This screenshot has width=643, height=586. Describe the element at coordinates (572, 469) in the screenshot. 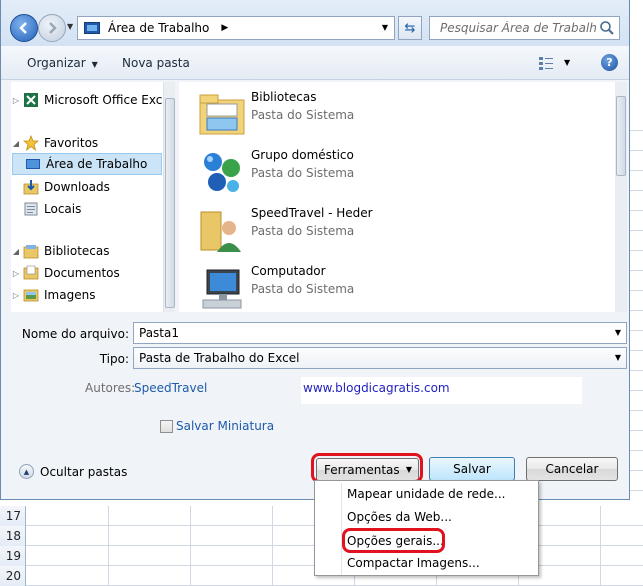

I see `cancel-button: Cancelar` at that location.